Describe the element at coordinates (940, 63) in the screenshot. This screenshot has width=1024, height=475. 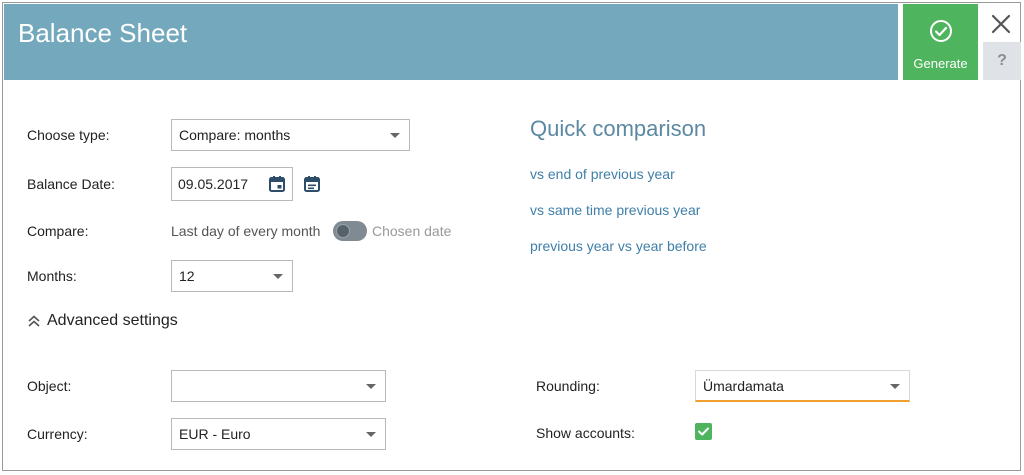
I see `generate-label: Generate` at that location.